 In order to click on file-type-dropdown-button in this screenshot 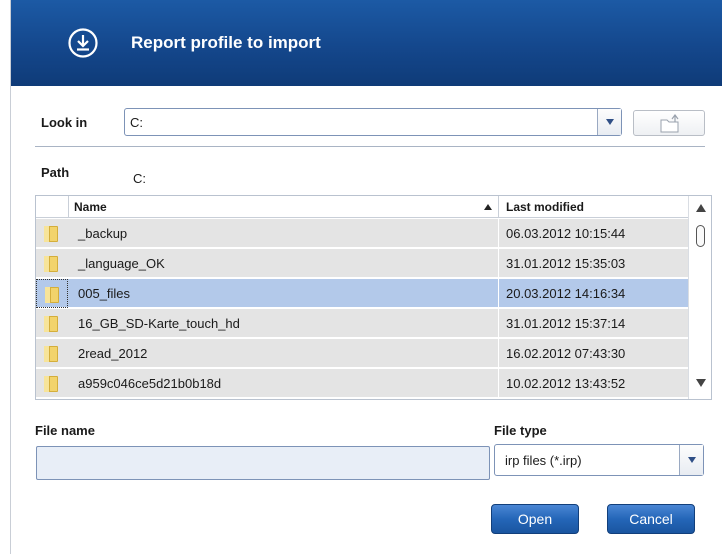, I will do `click(691, 460)`.